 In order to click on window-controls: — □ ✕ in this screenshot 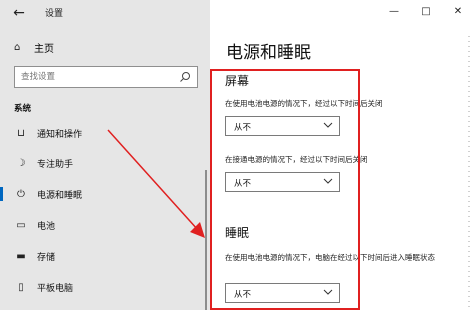, I will do `click(426, 13)`.